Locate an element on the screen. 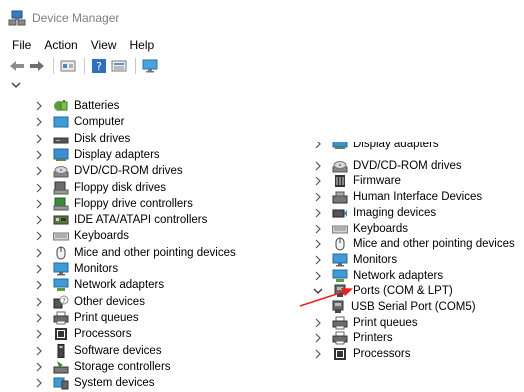 This screenshot has height=392, width=524. menu-help: Help is located at coordinates (142, 45).